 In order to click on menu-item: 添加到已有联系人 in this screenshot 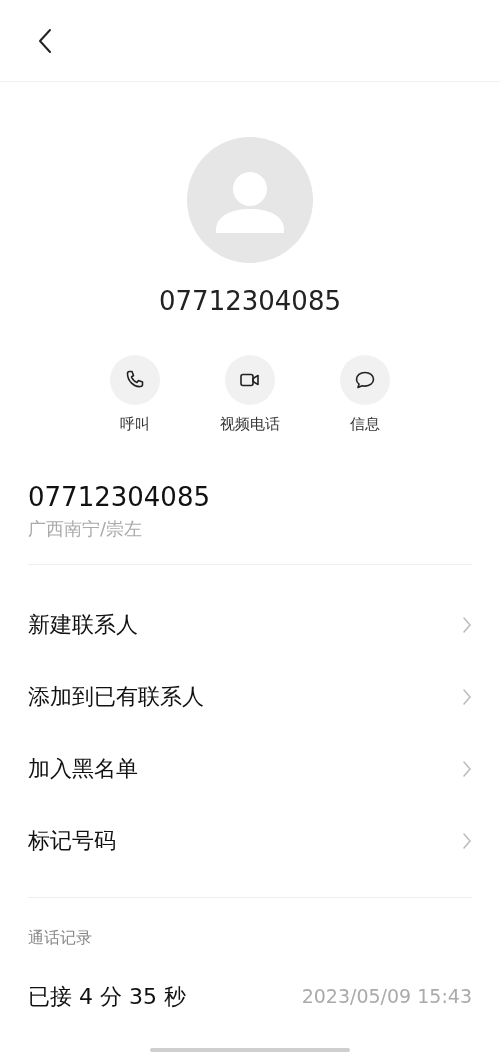, I will do `click(250, 696)`.